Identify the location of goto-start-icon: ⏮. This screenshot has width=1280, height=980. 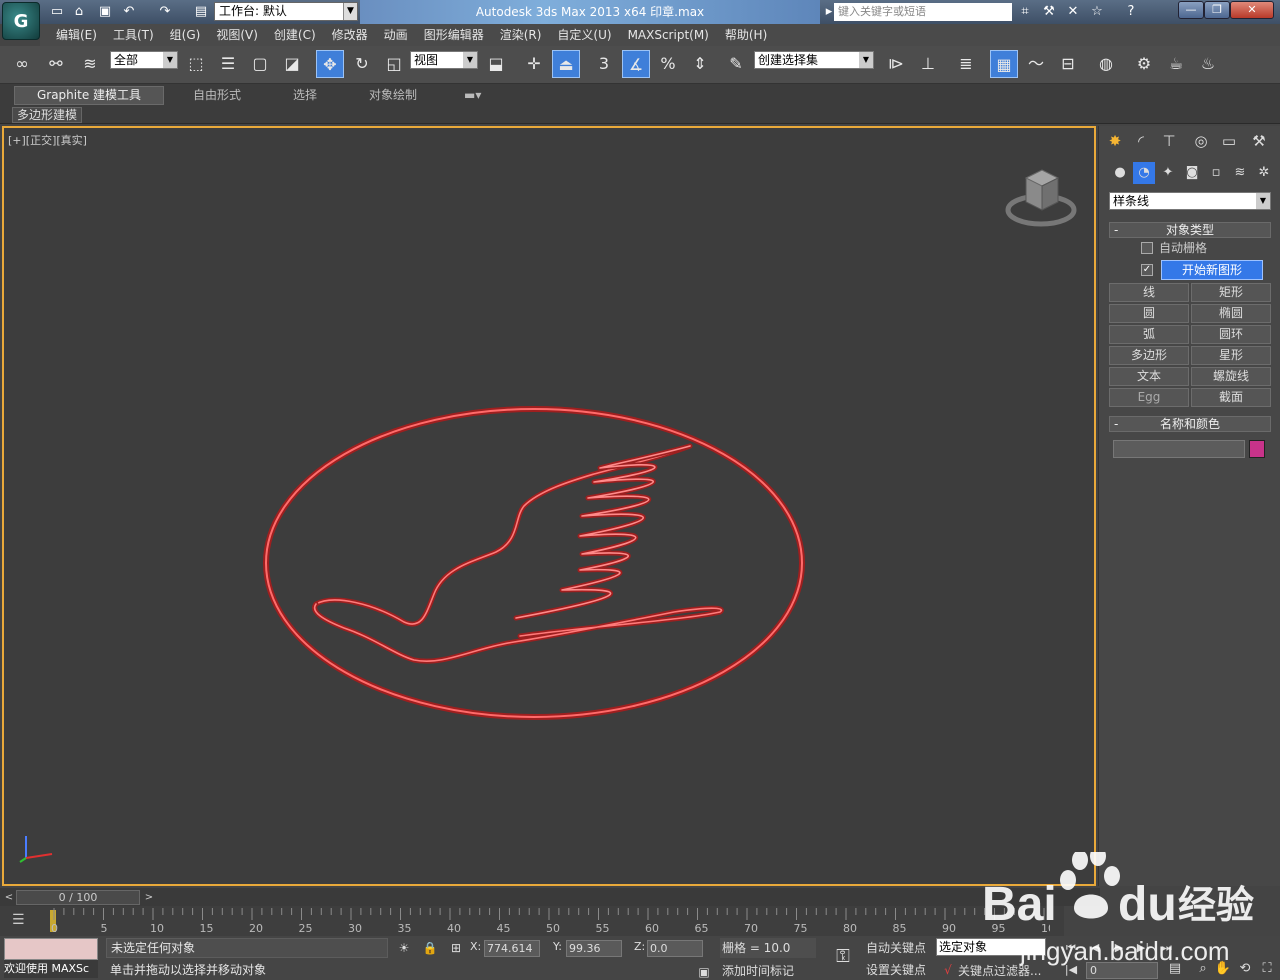
(1071, 948).